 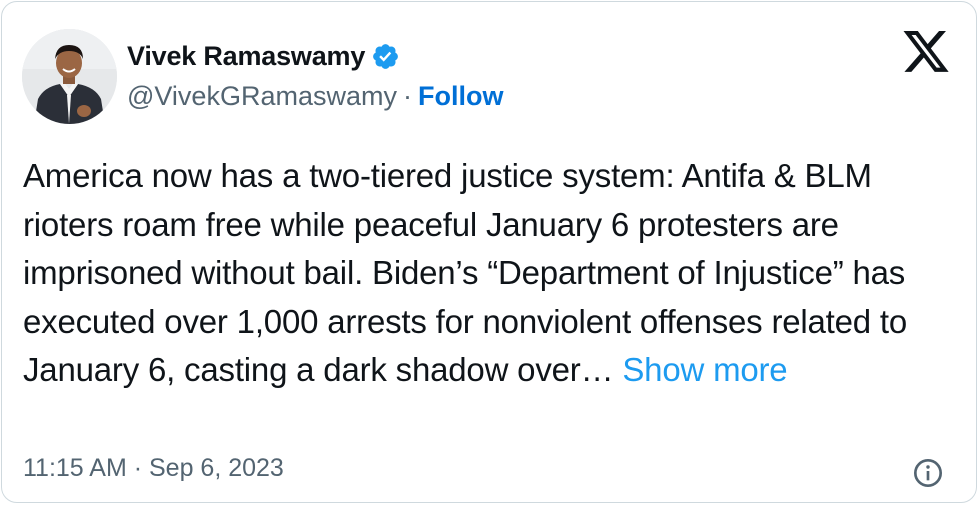 I want to click on author-handle-row: @VivekGRamaswamy · Follow, so click(x=315, y=96).